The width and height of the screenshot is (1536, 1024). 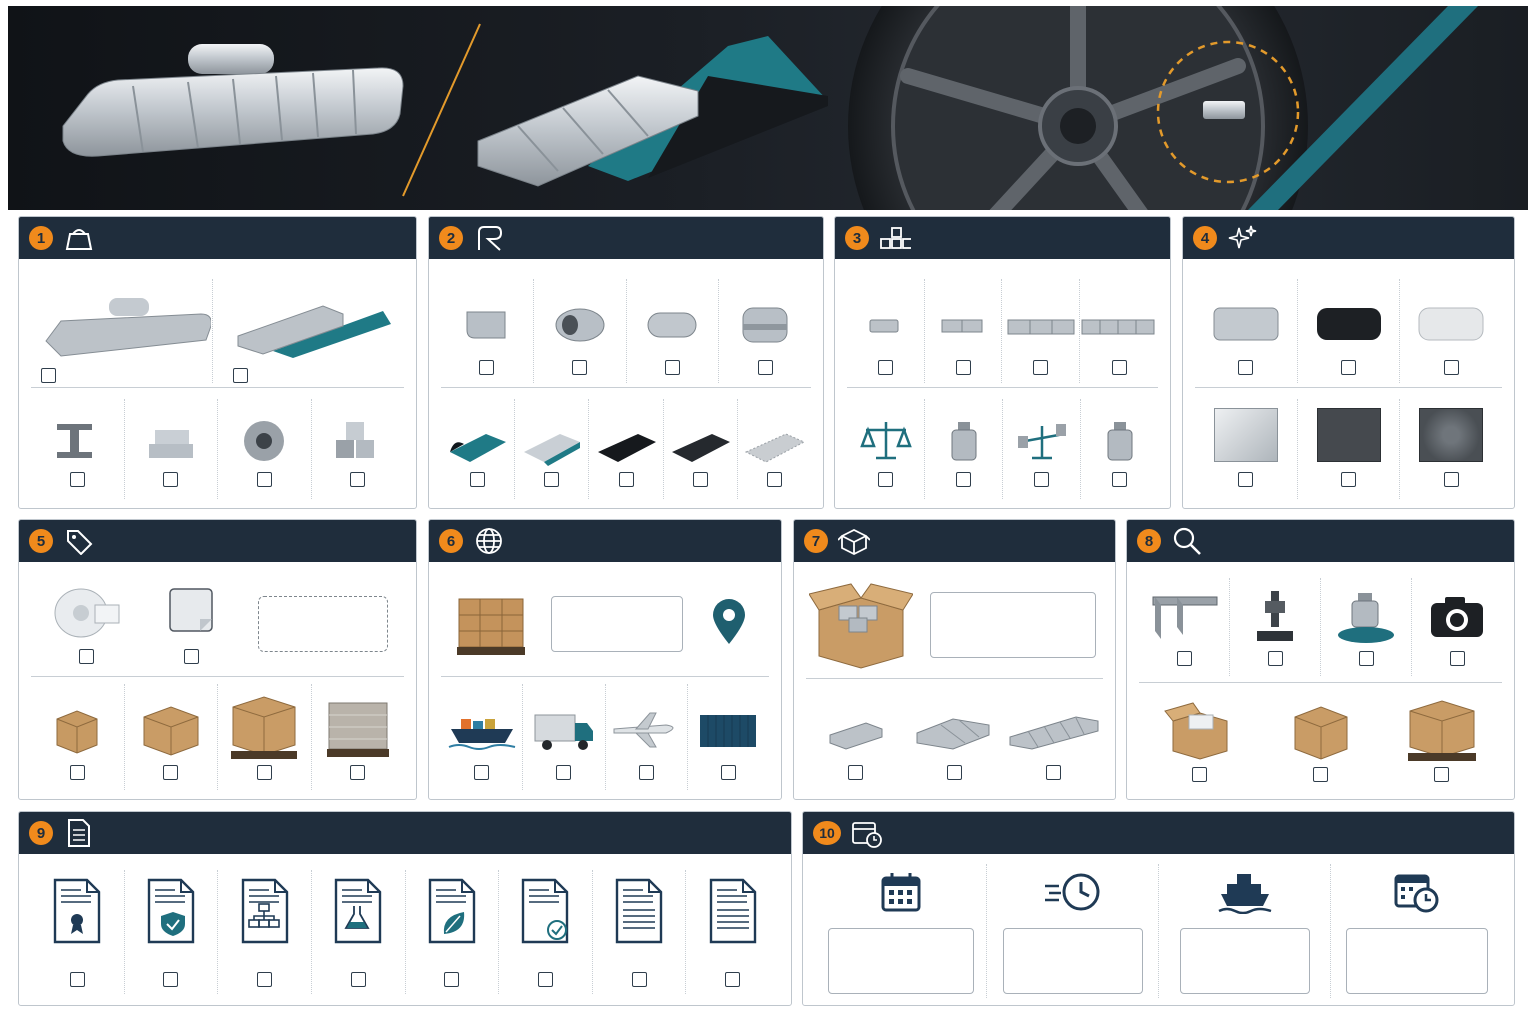 What do you see at coordinates (564, 737) in the screenshot?
I see `option-truck-freight` at bounding box center [564, 737].